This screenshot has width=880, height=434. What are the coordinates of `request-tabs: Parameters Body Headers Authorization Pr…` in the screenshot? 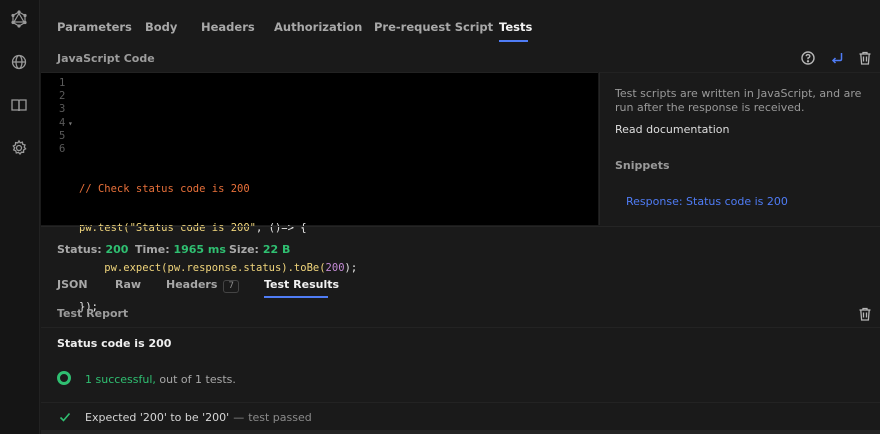 It's located at (460, 23).